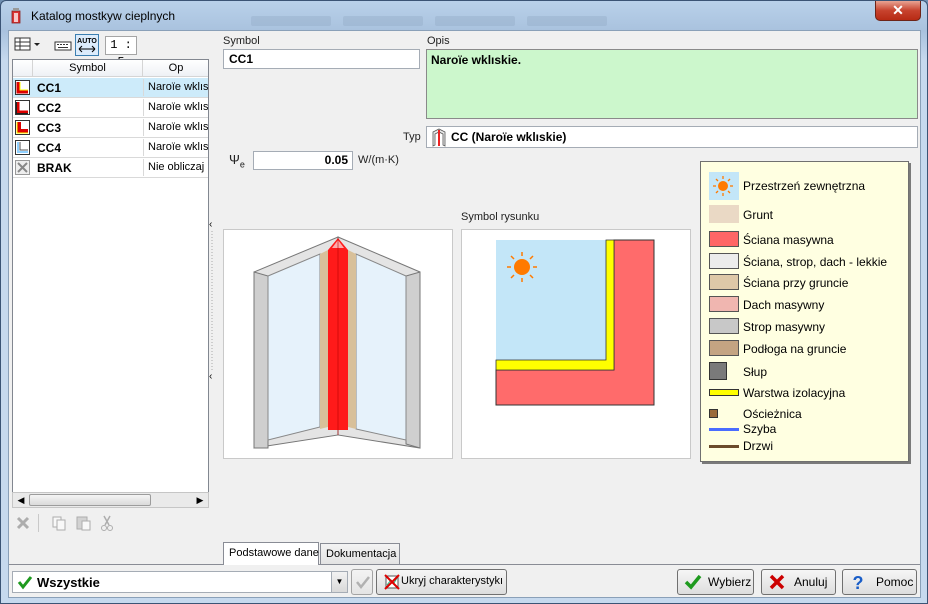 Image resolution: width=928 pixels, height=604 pixels. I want to click on delete-icon, so click(23, 523).